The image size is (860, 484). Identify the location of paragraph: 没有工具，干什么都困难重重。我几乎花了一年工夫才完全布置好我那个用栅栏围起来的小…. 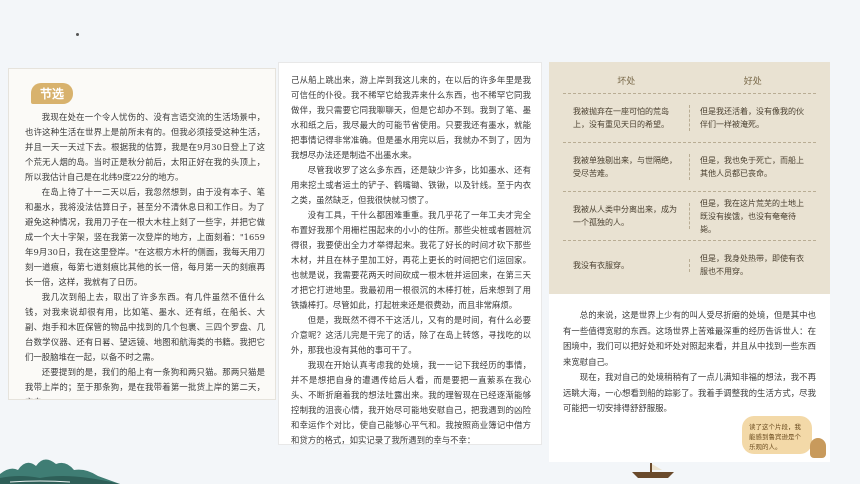
(411, 260).